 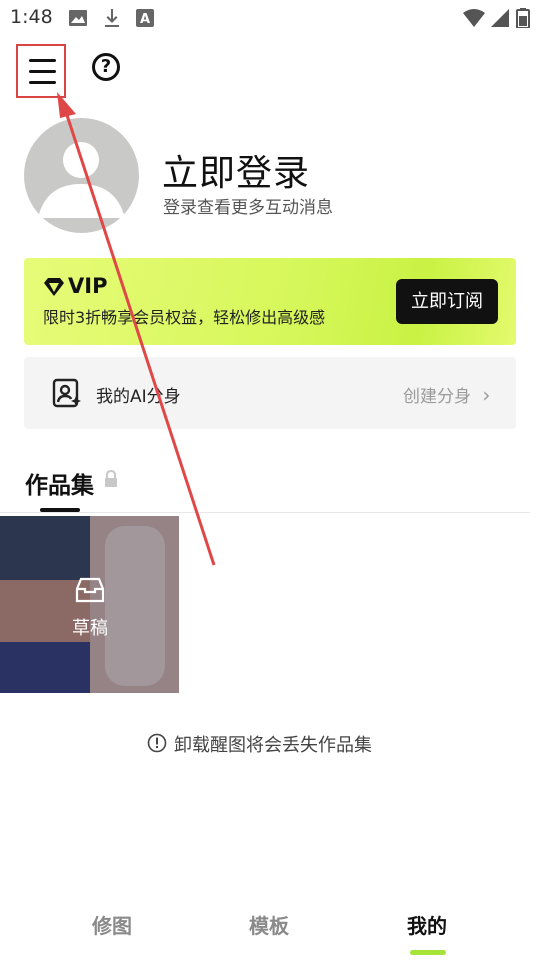 I want to click on divider, so click(x=265, y=512).